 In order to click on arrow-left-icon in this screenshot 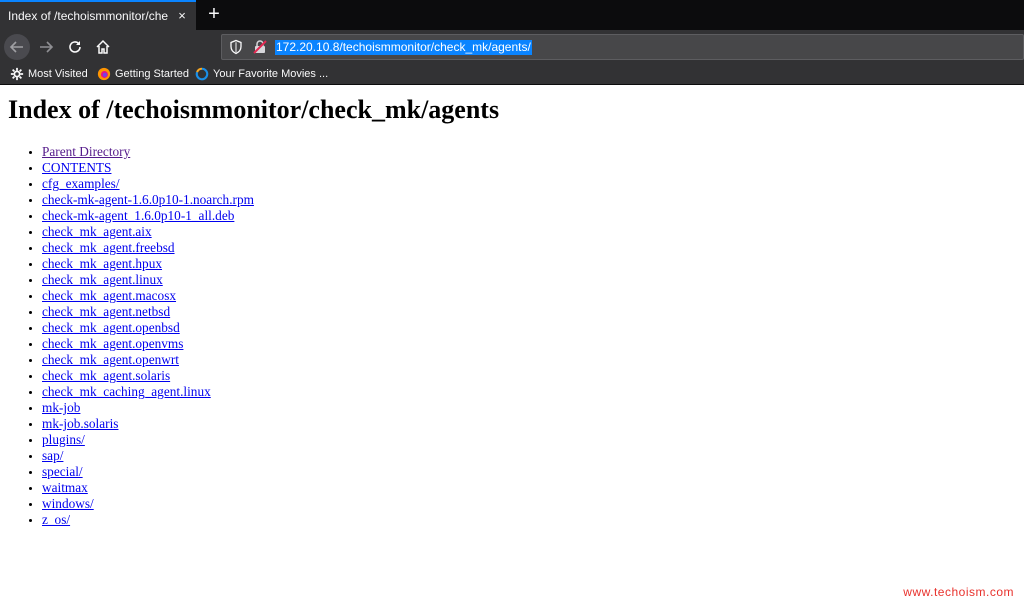, I will do `click(16, 47)`.